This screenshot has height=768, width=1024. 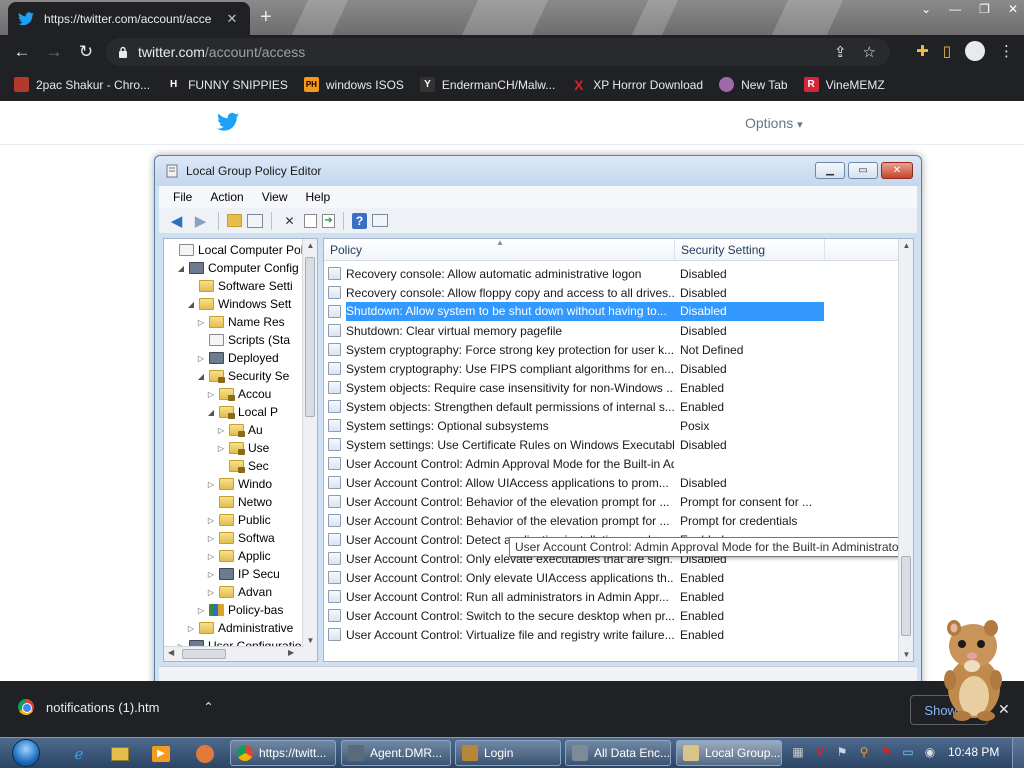 What do you see at coordinates (310, 245) in the screenshot?
I see `scroll-up-icon: ▲` at bounding box center [310, 245].